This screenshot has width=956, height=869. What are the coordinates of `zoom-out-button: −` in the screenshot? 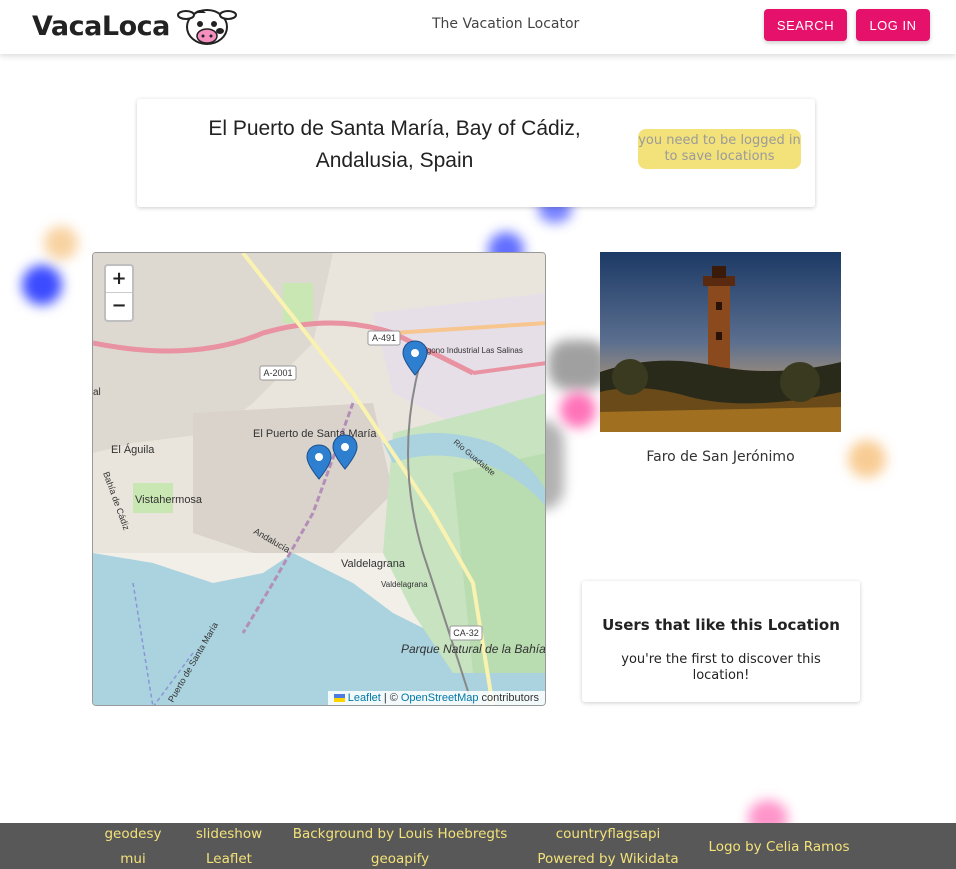 It's located at (119, 306).